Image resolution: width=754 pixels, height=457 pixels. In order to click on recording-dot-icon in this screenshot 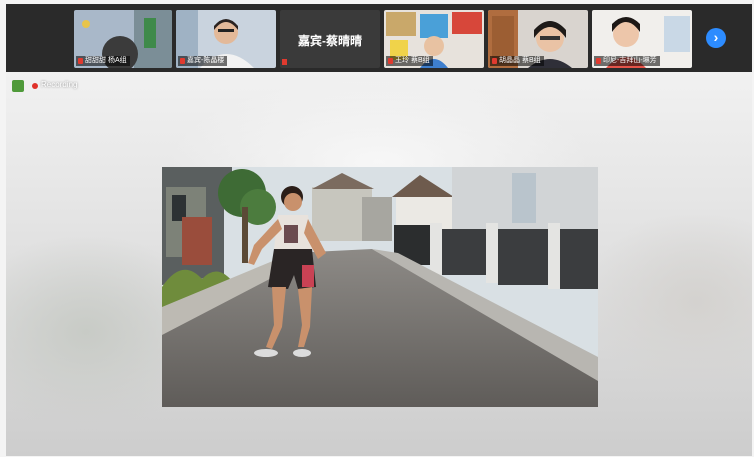, I will do `click(35, 86)`.